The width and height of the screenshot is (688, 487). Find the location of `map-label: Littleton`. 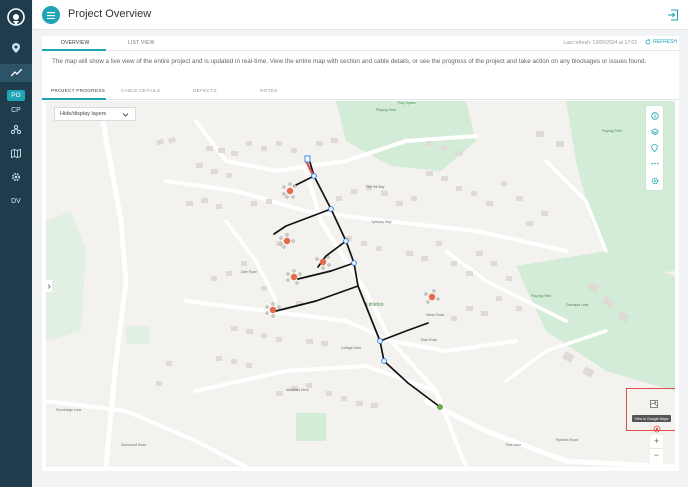

map-label: Littleton is located at coordinates (375, 305).